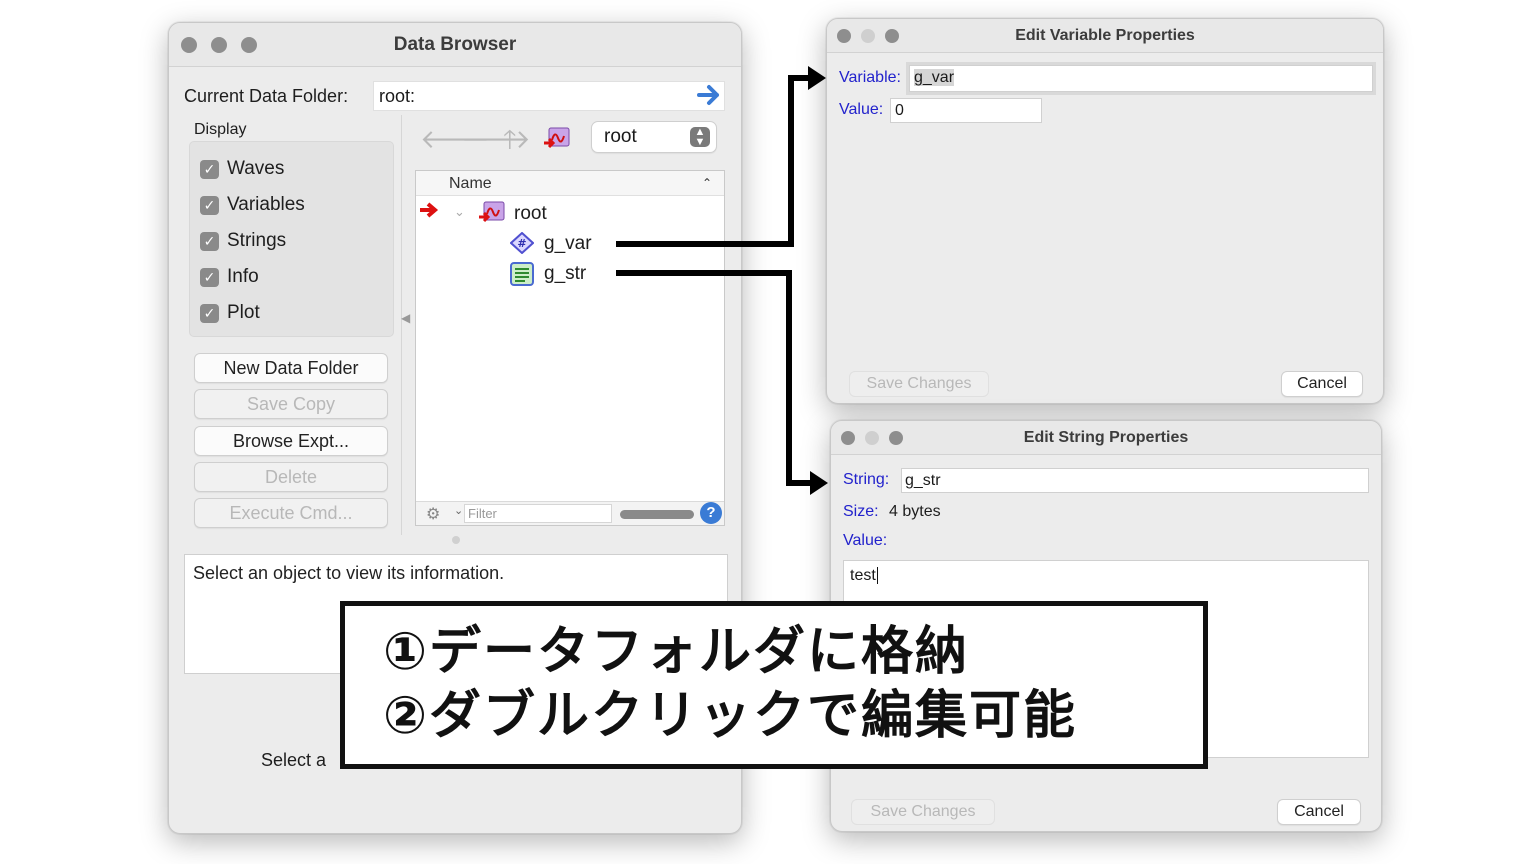 The image size is (1536, 864). I want to click on arrowhead-string-icon, so click(819, 483).